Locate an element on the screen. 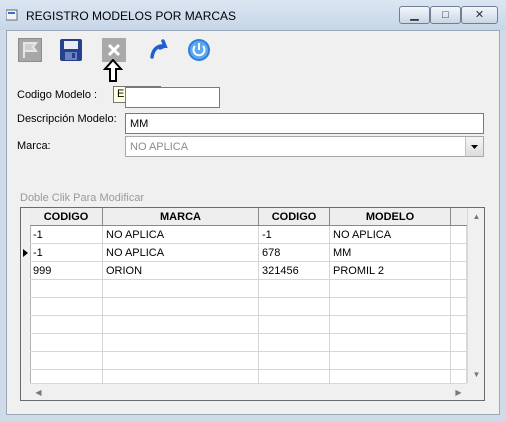 This screenshot has height=421, width=506. model-description-field is located at coordinates (304, 123).